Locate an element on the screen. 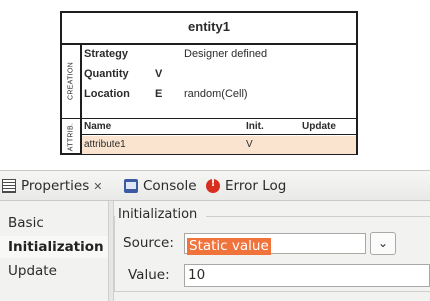 The image size is (430, 301). section-divider is located at coordinates (209, 118).